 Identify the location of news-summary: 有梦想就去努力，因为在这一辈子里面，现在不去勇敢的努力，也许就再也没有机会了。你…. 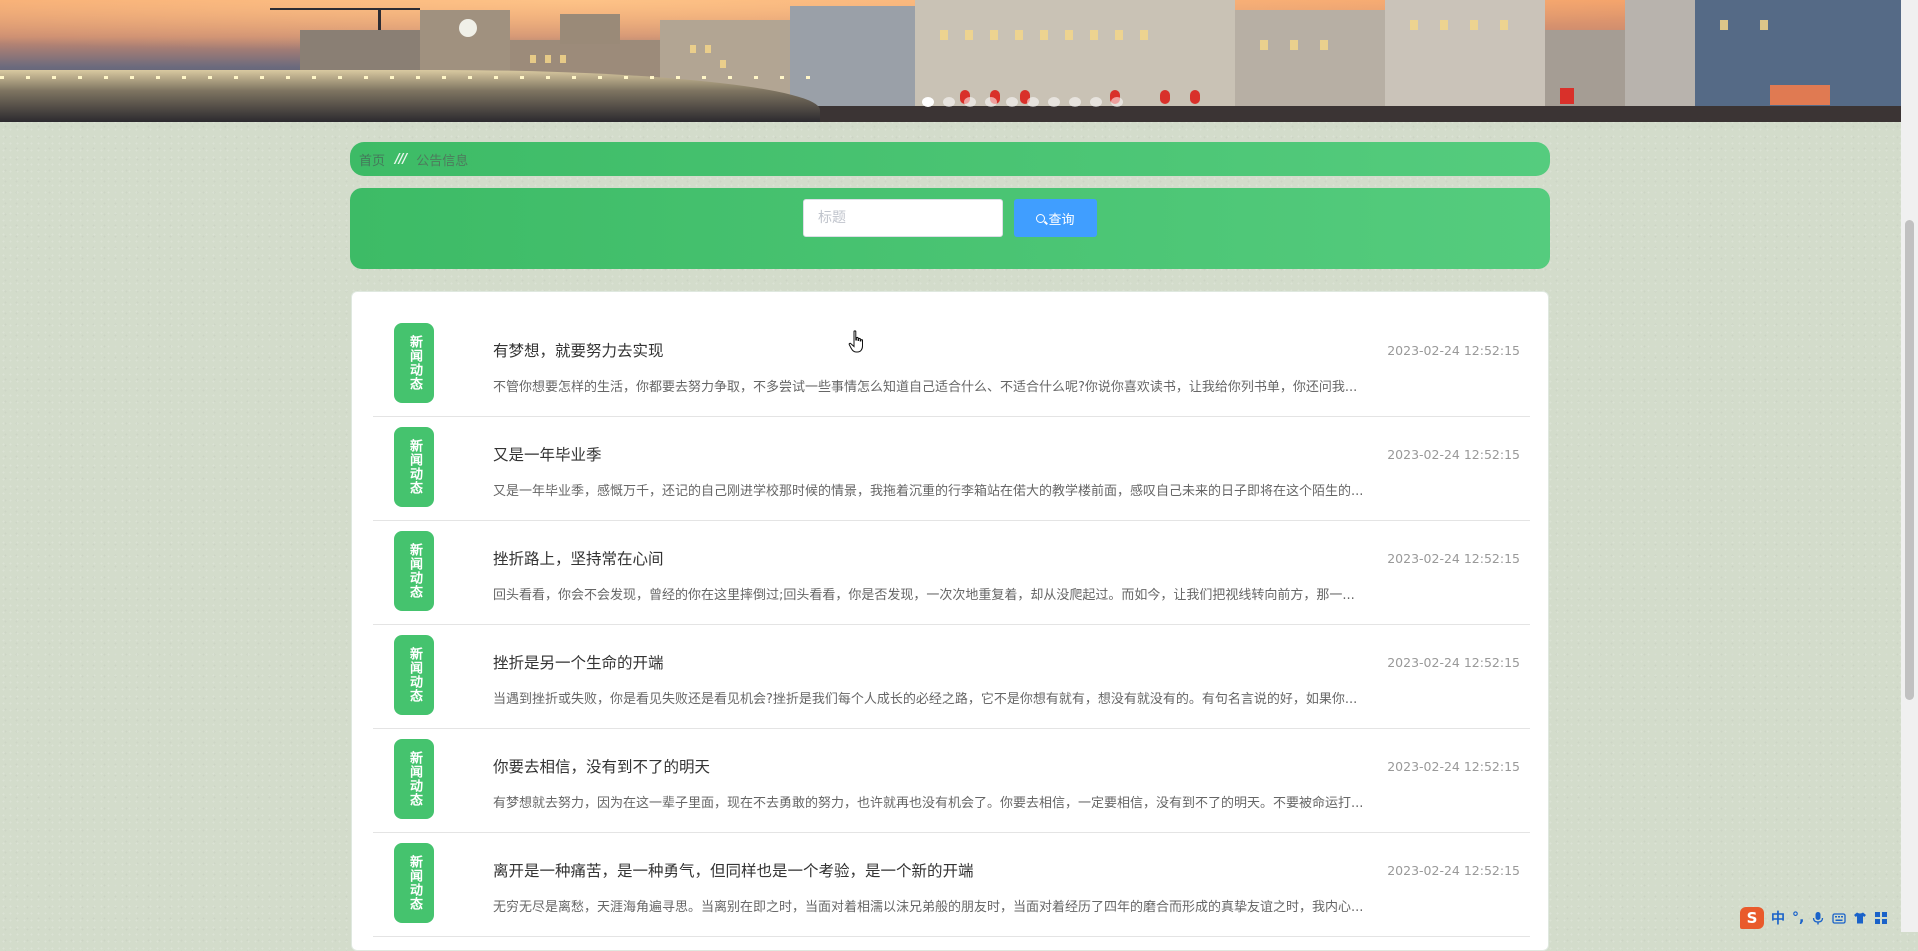
(928, 803).